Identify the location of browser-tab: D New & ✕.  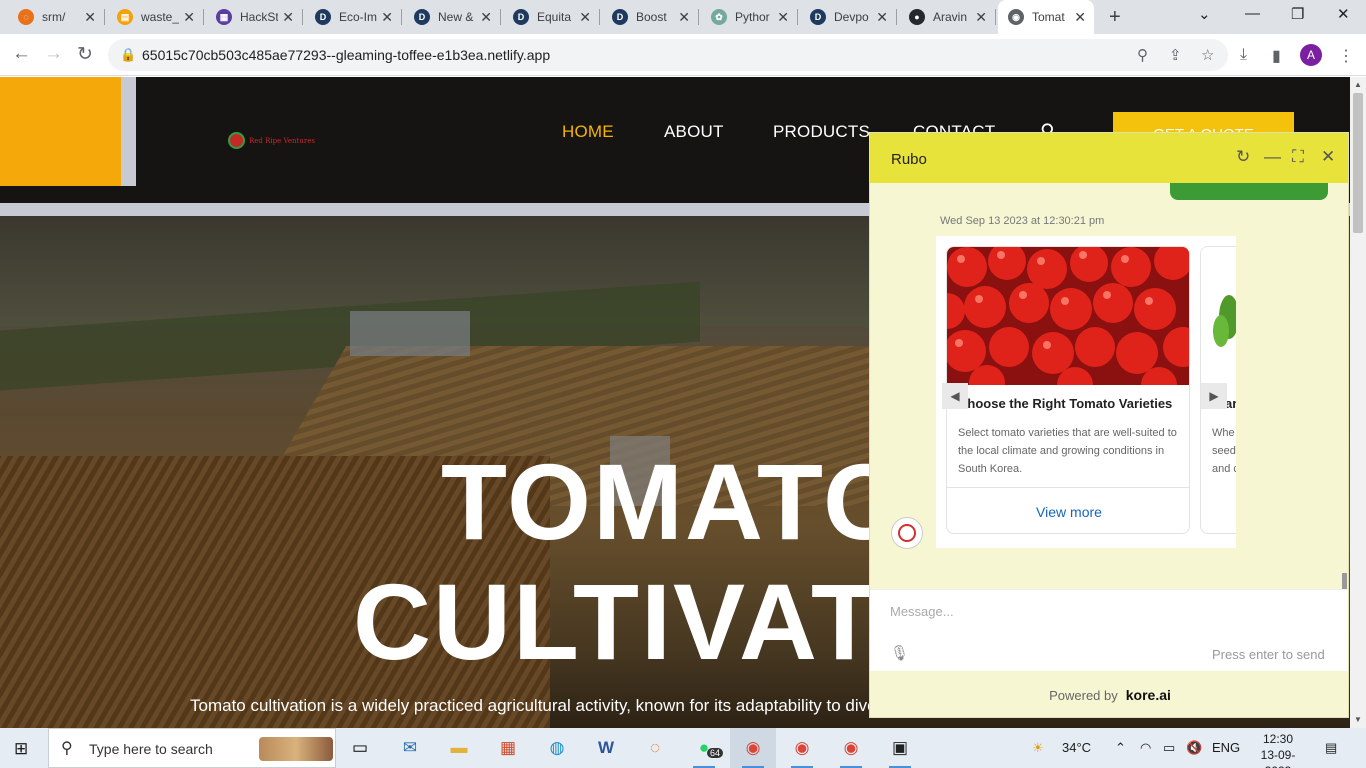
(452, 17).